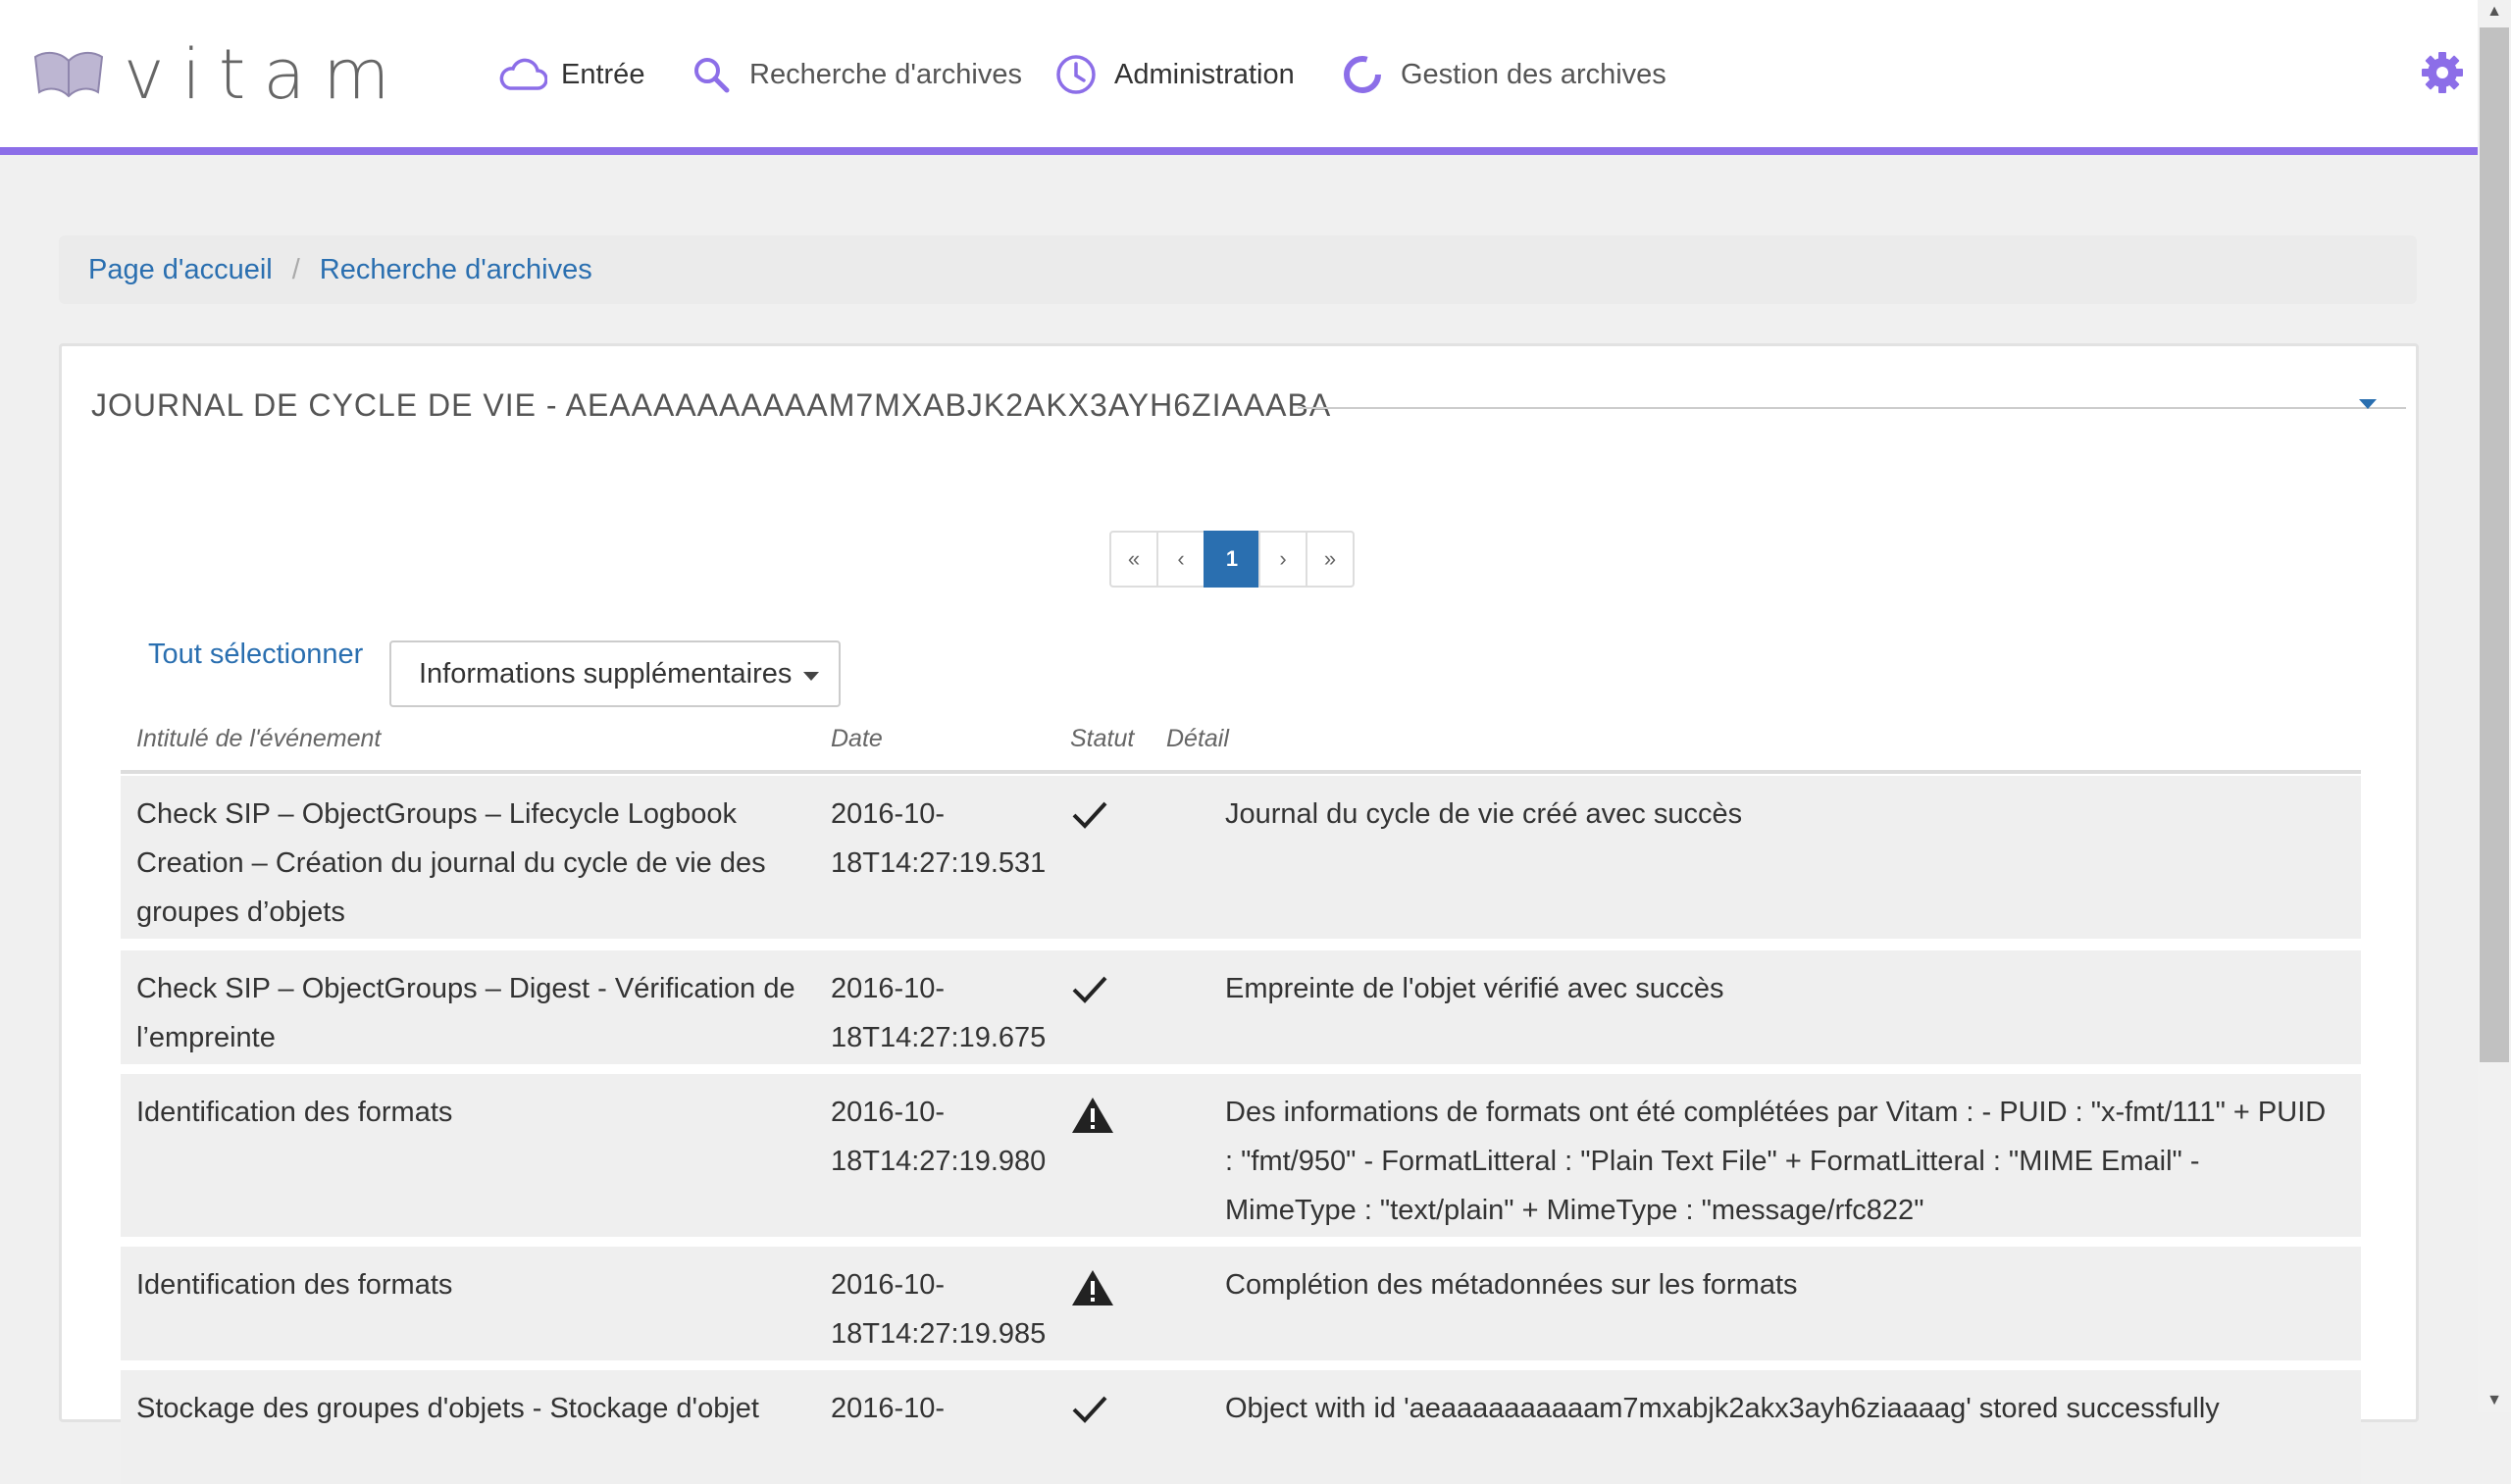 Image resolution: width=2511 pixels, height=1484 pixels. I want to click on open-book-icon, so click(68, 74).